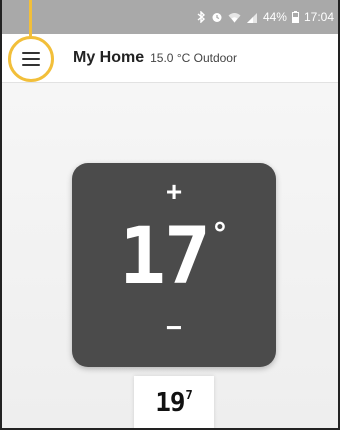 The height and width of the screenshot is (430, 340). Describe the element at coordinates (252, 17) in the screenshot. I see `signal-icon` at that location.